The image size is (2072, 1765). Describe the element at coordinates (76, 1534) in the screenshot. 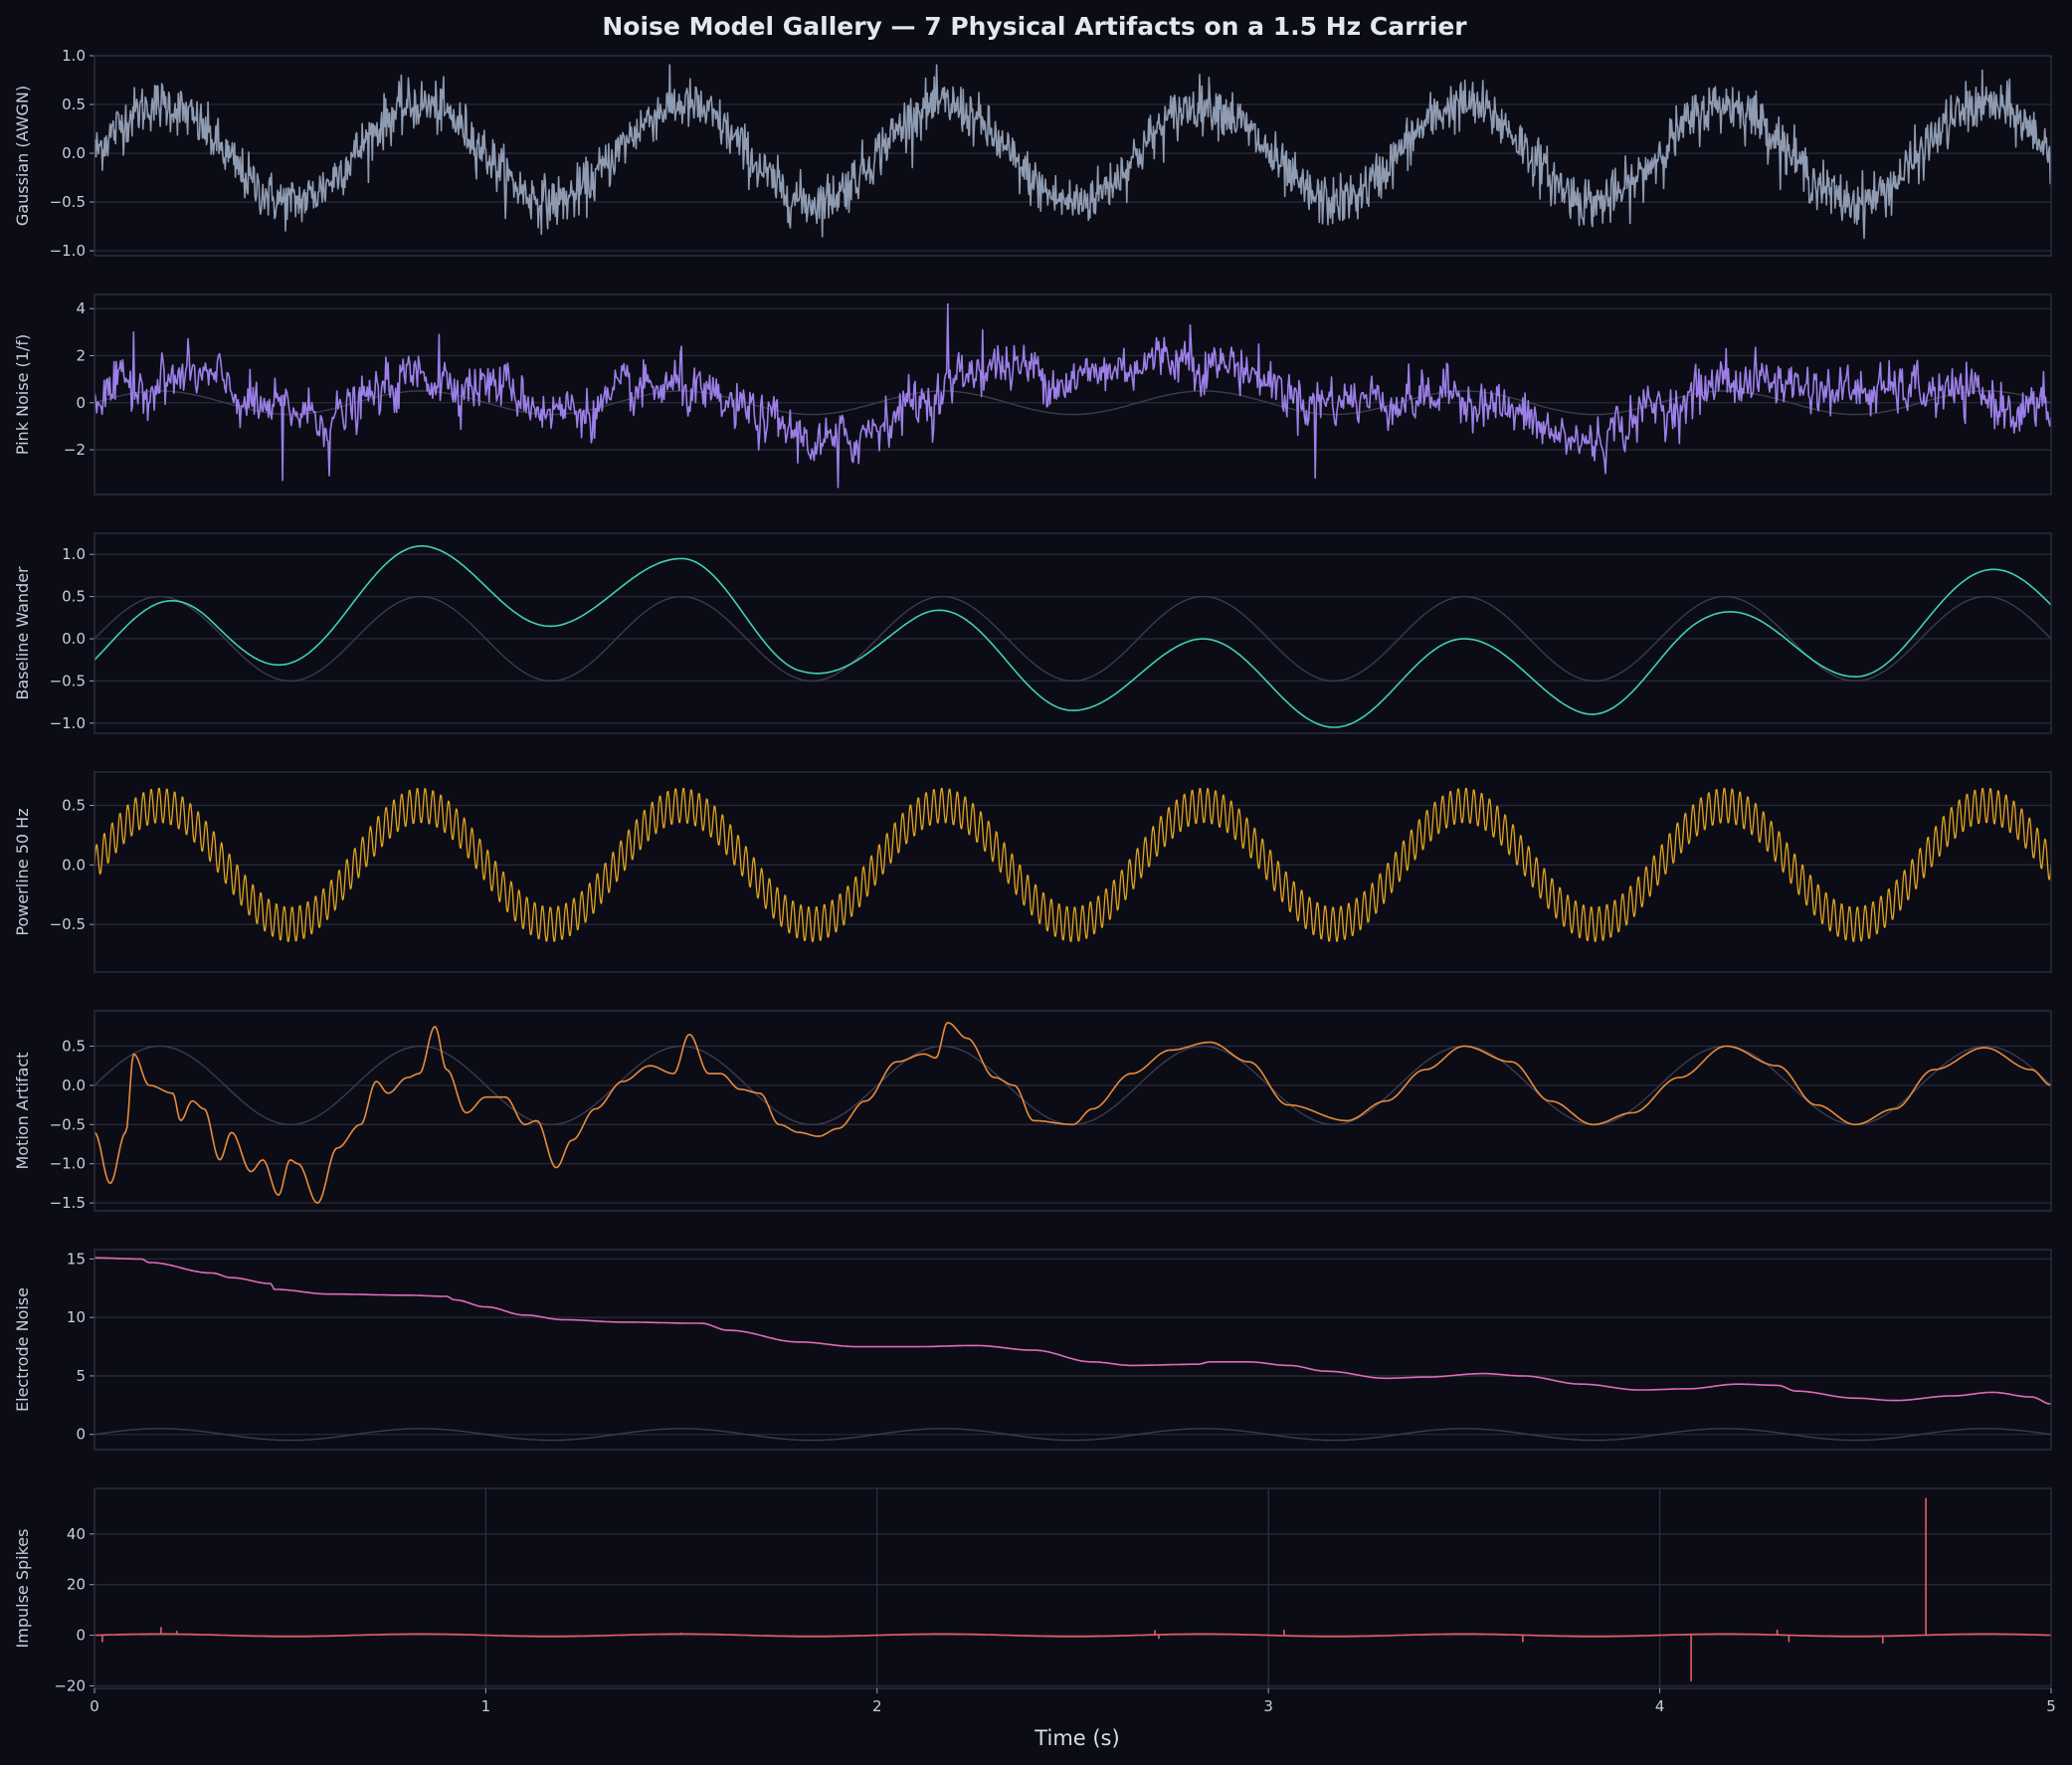

I see `y-tick-label: 40` at that location.